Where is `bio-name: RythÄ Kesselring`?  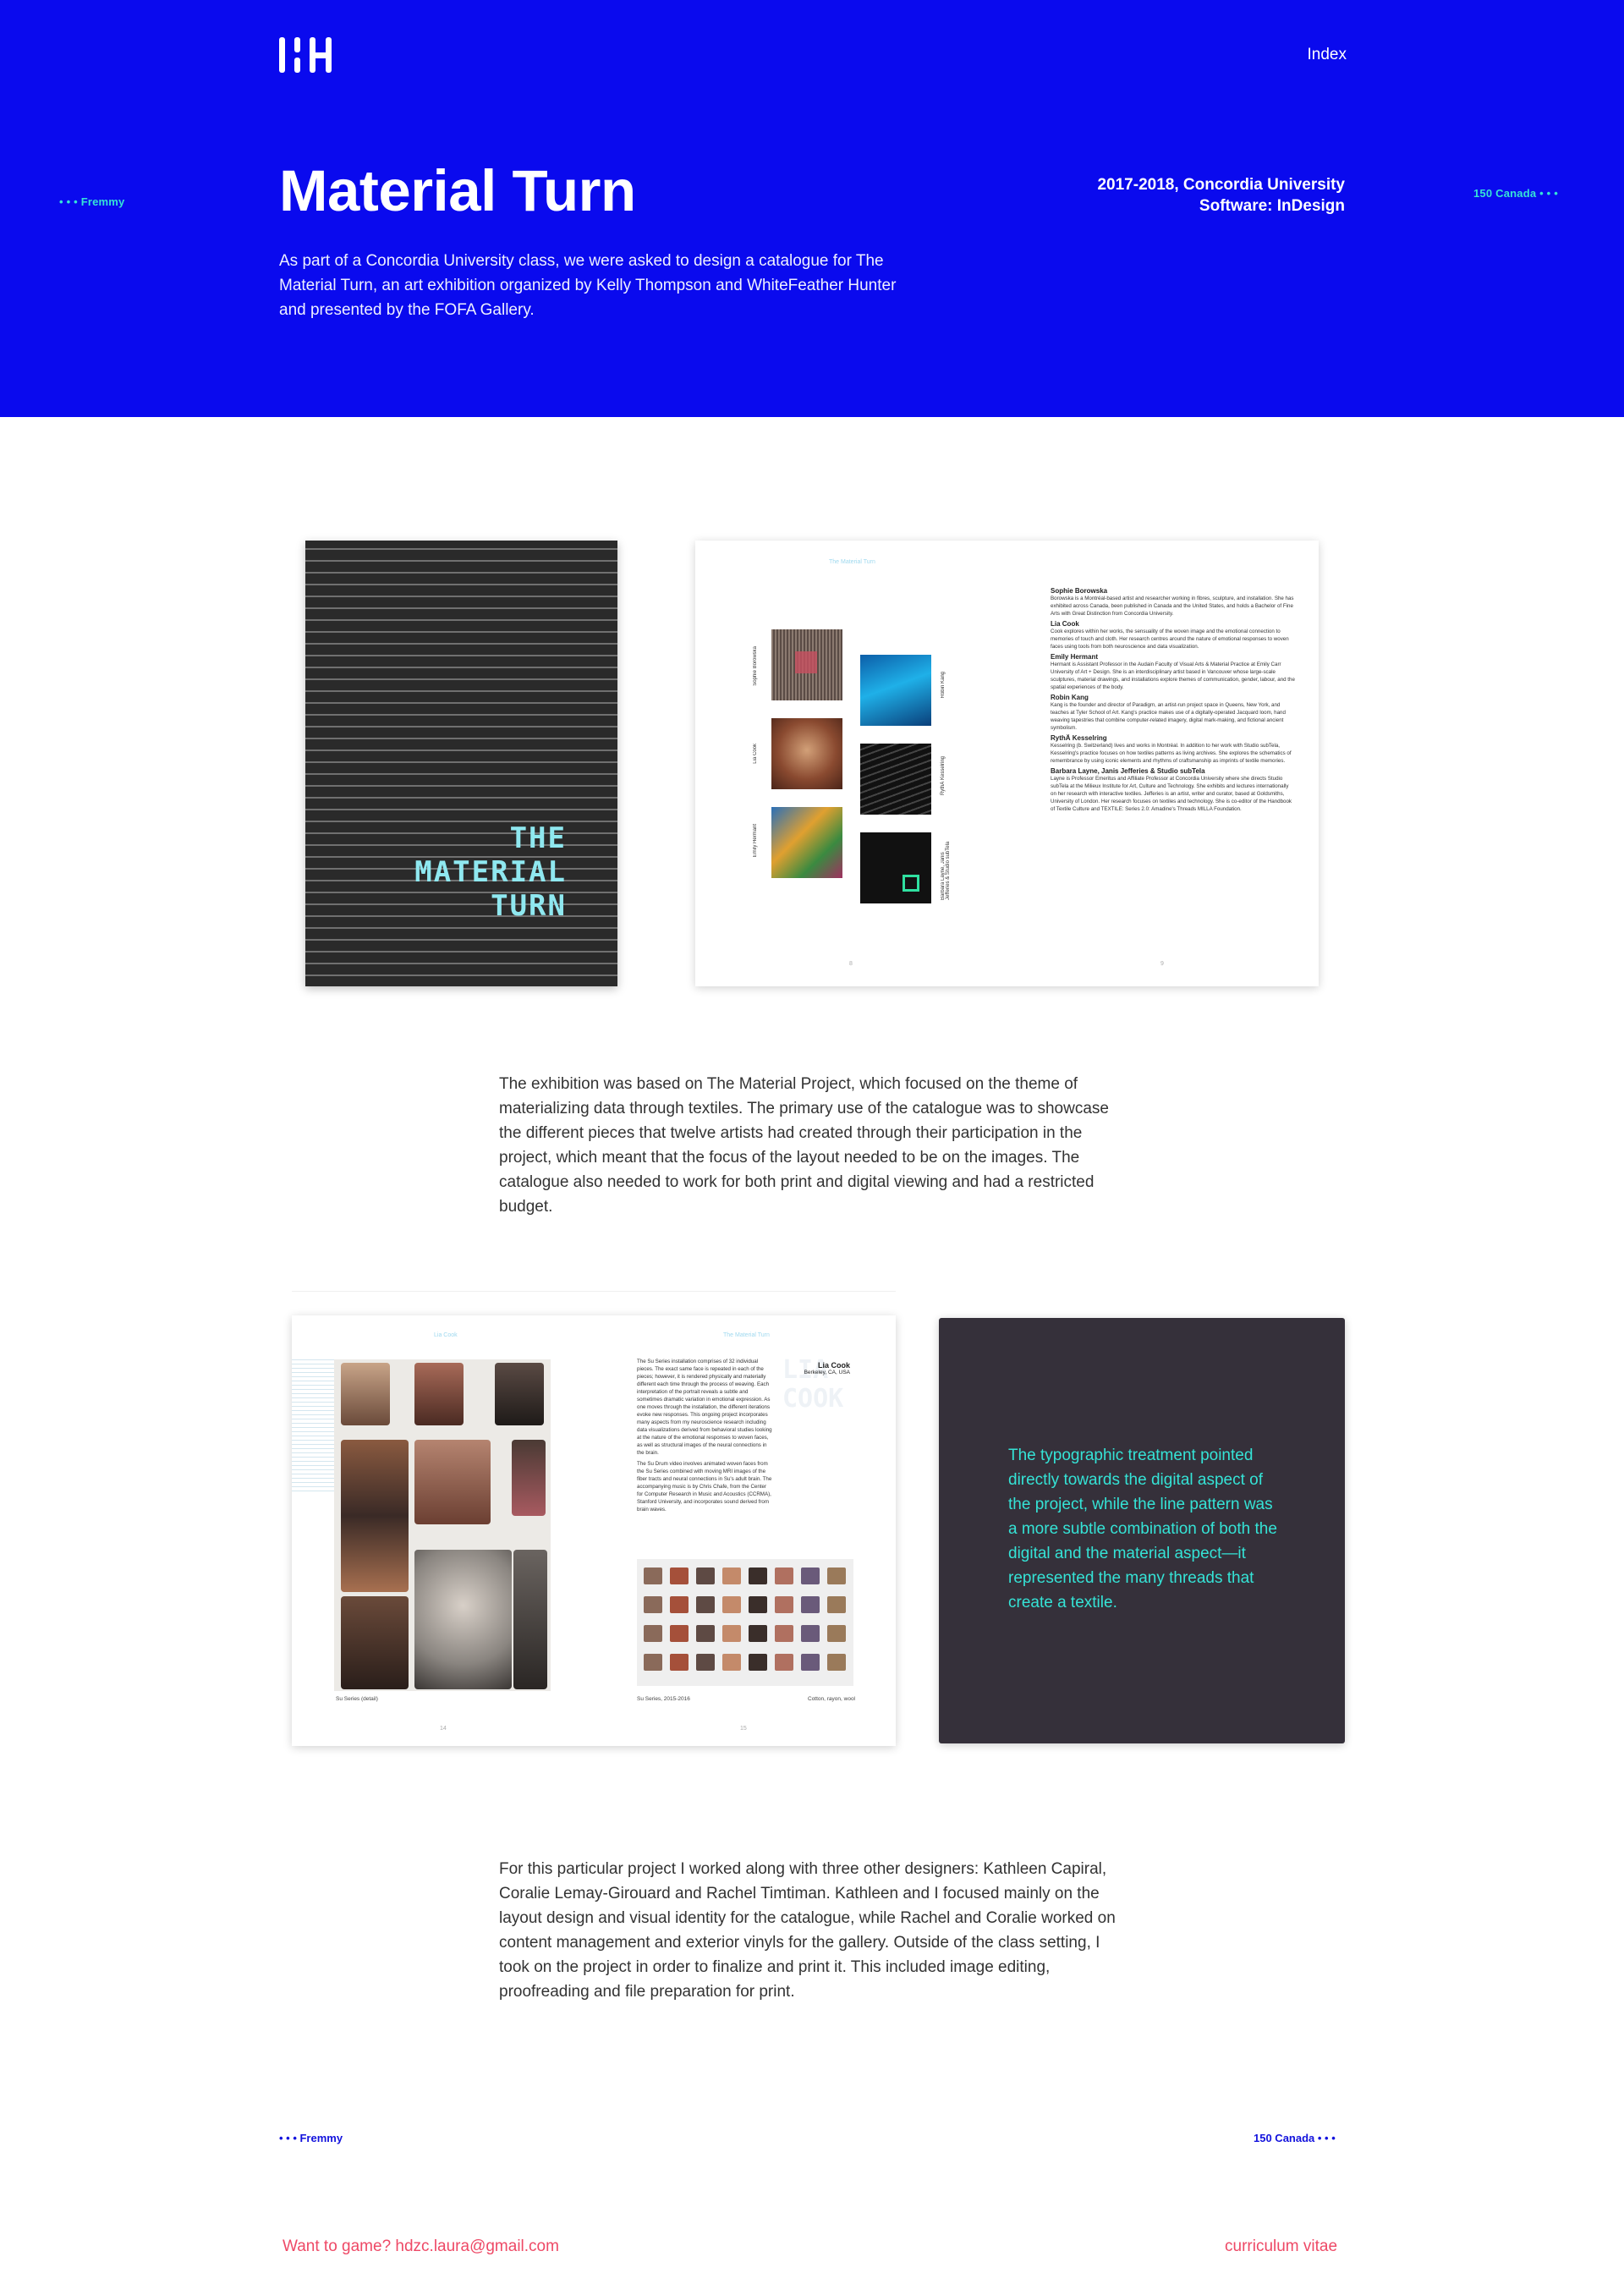 bio-name: RythÄ Kesselring is located at coordinates (1079, 738).